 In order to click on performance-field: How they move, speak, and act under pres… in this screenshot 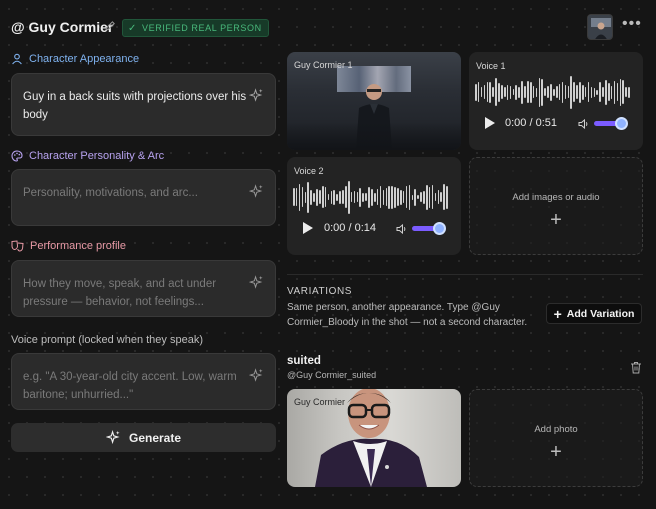, I will do `click(143, 288)`.